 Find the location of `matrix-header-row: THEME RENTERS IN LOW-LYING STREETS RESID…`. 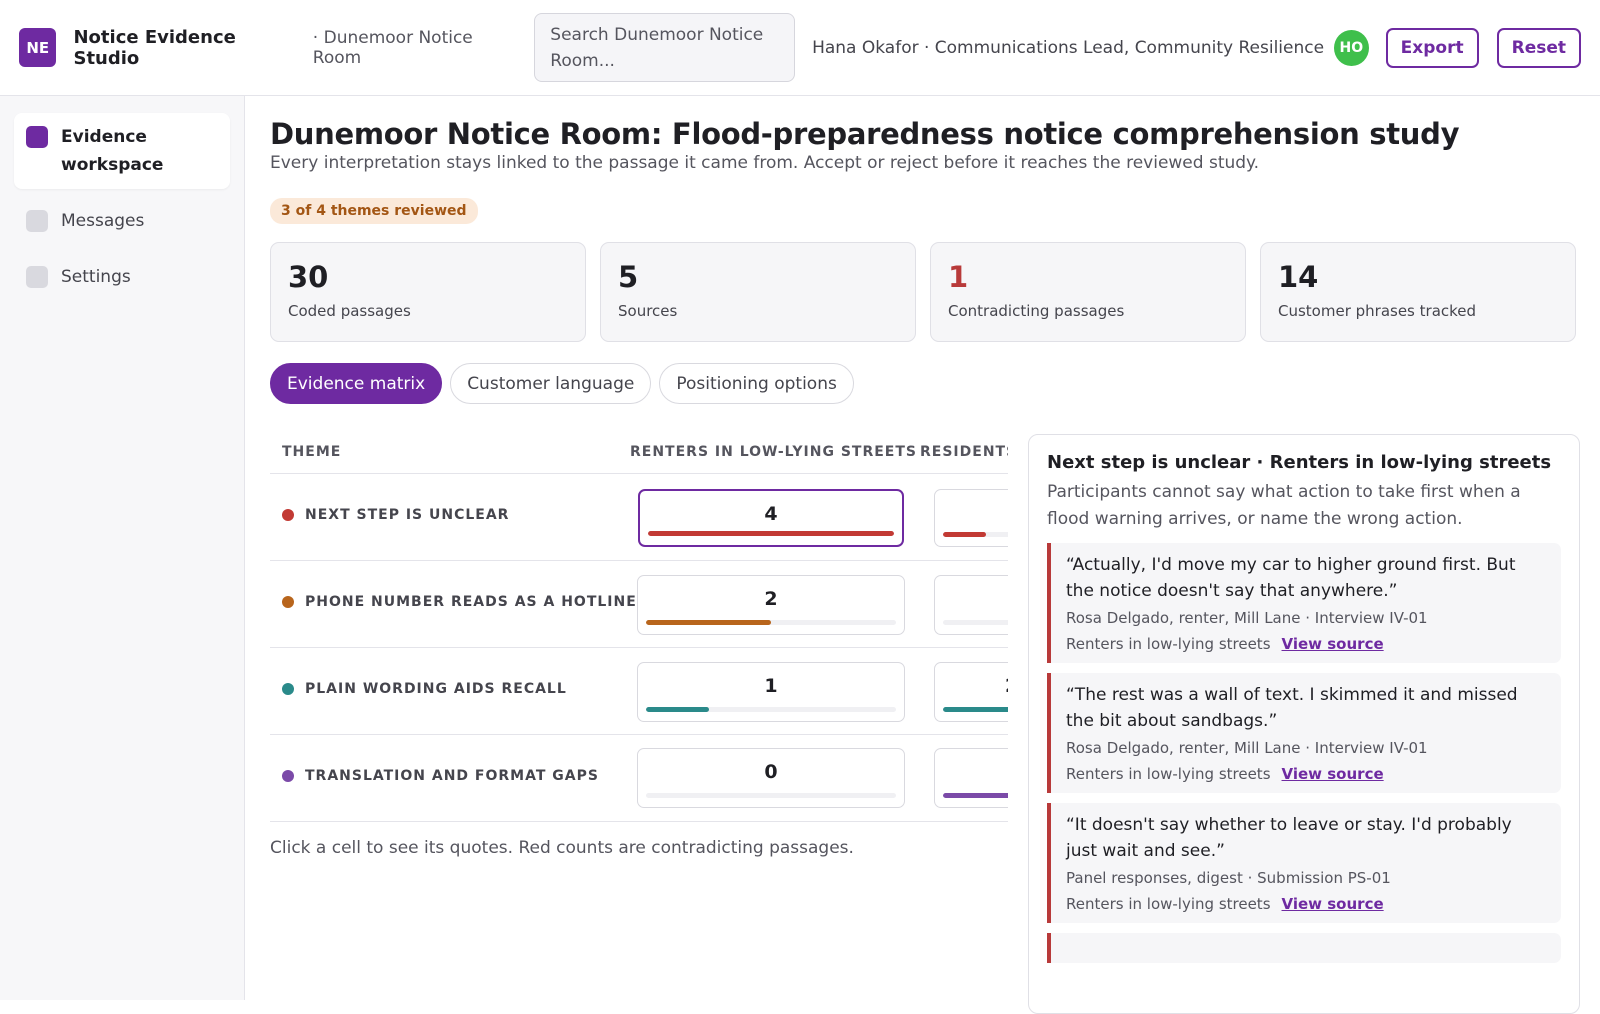

matrix-header-row: THEME RENTERS IN LOW-LYING STREETS RESID… is located at coordinates (639, 454).